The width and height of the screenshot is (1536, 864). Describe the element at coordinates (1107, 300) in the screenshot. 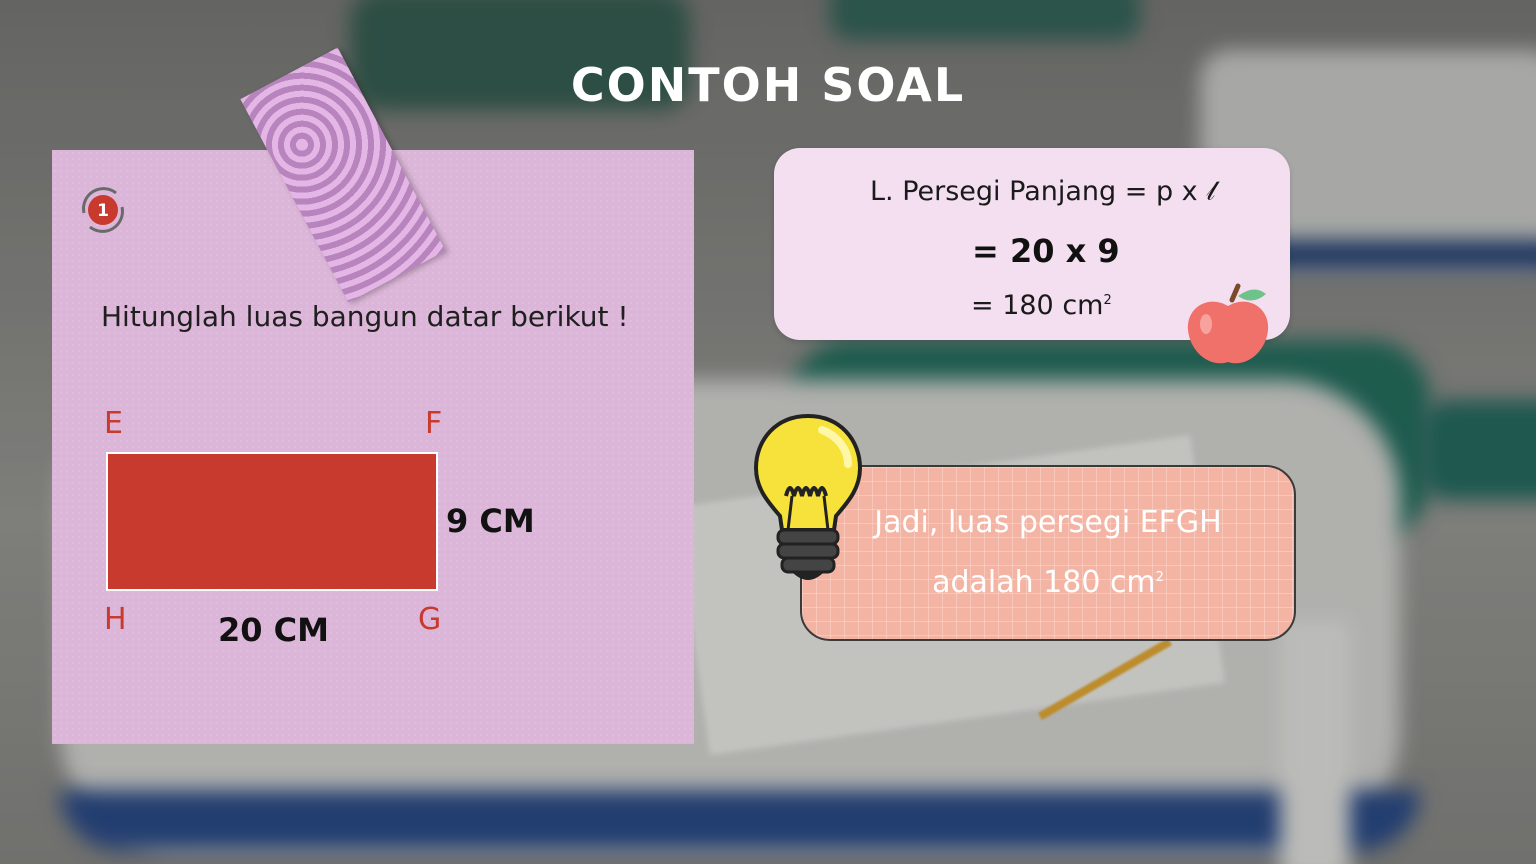

I see `formula-exponent: 2` at that location.